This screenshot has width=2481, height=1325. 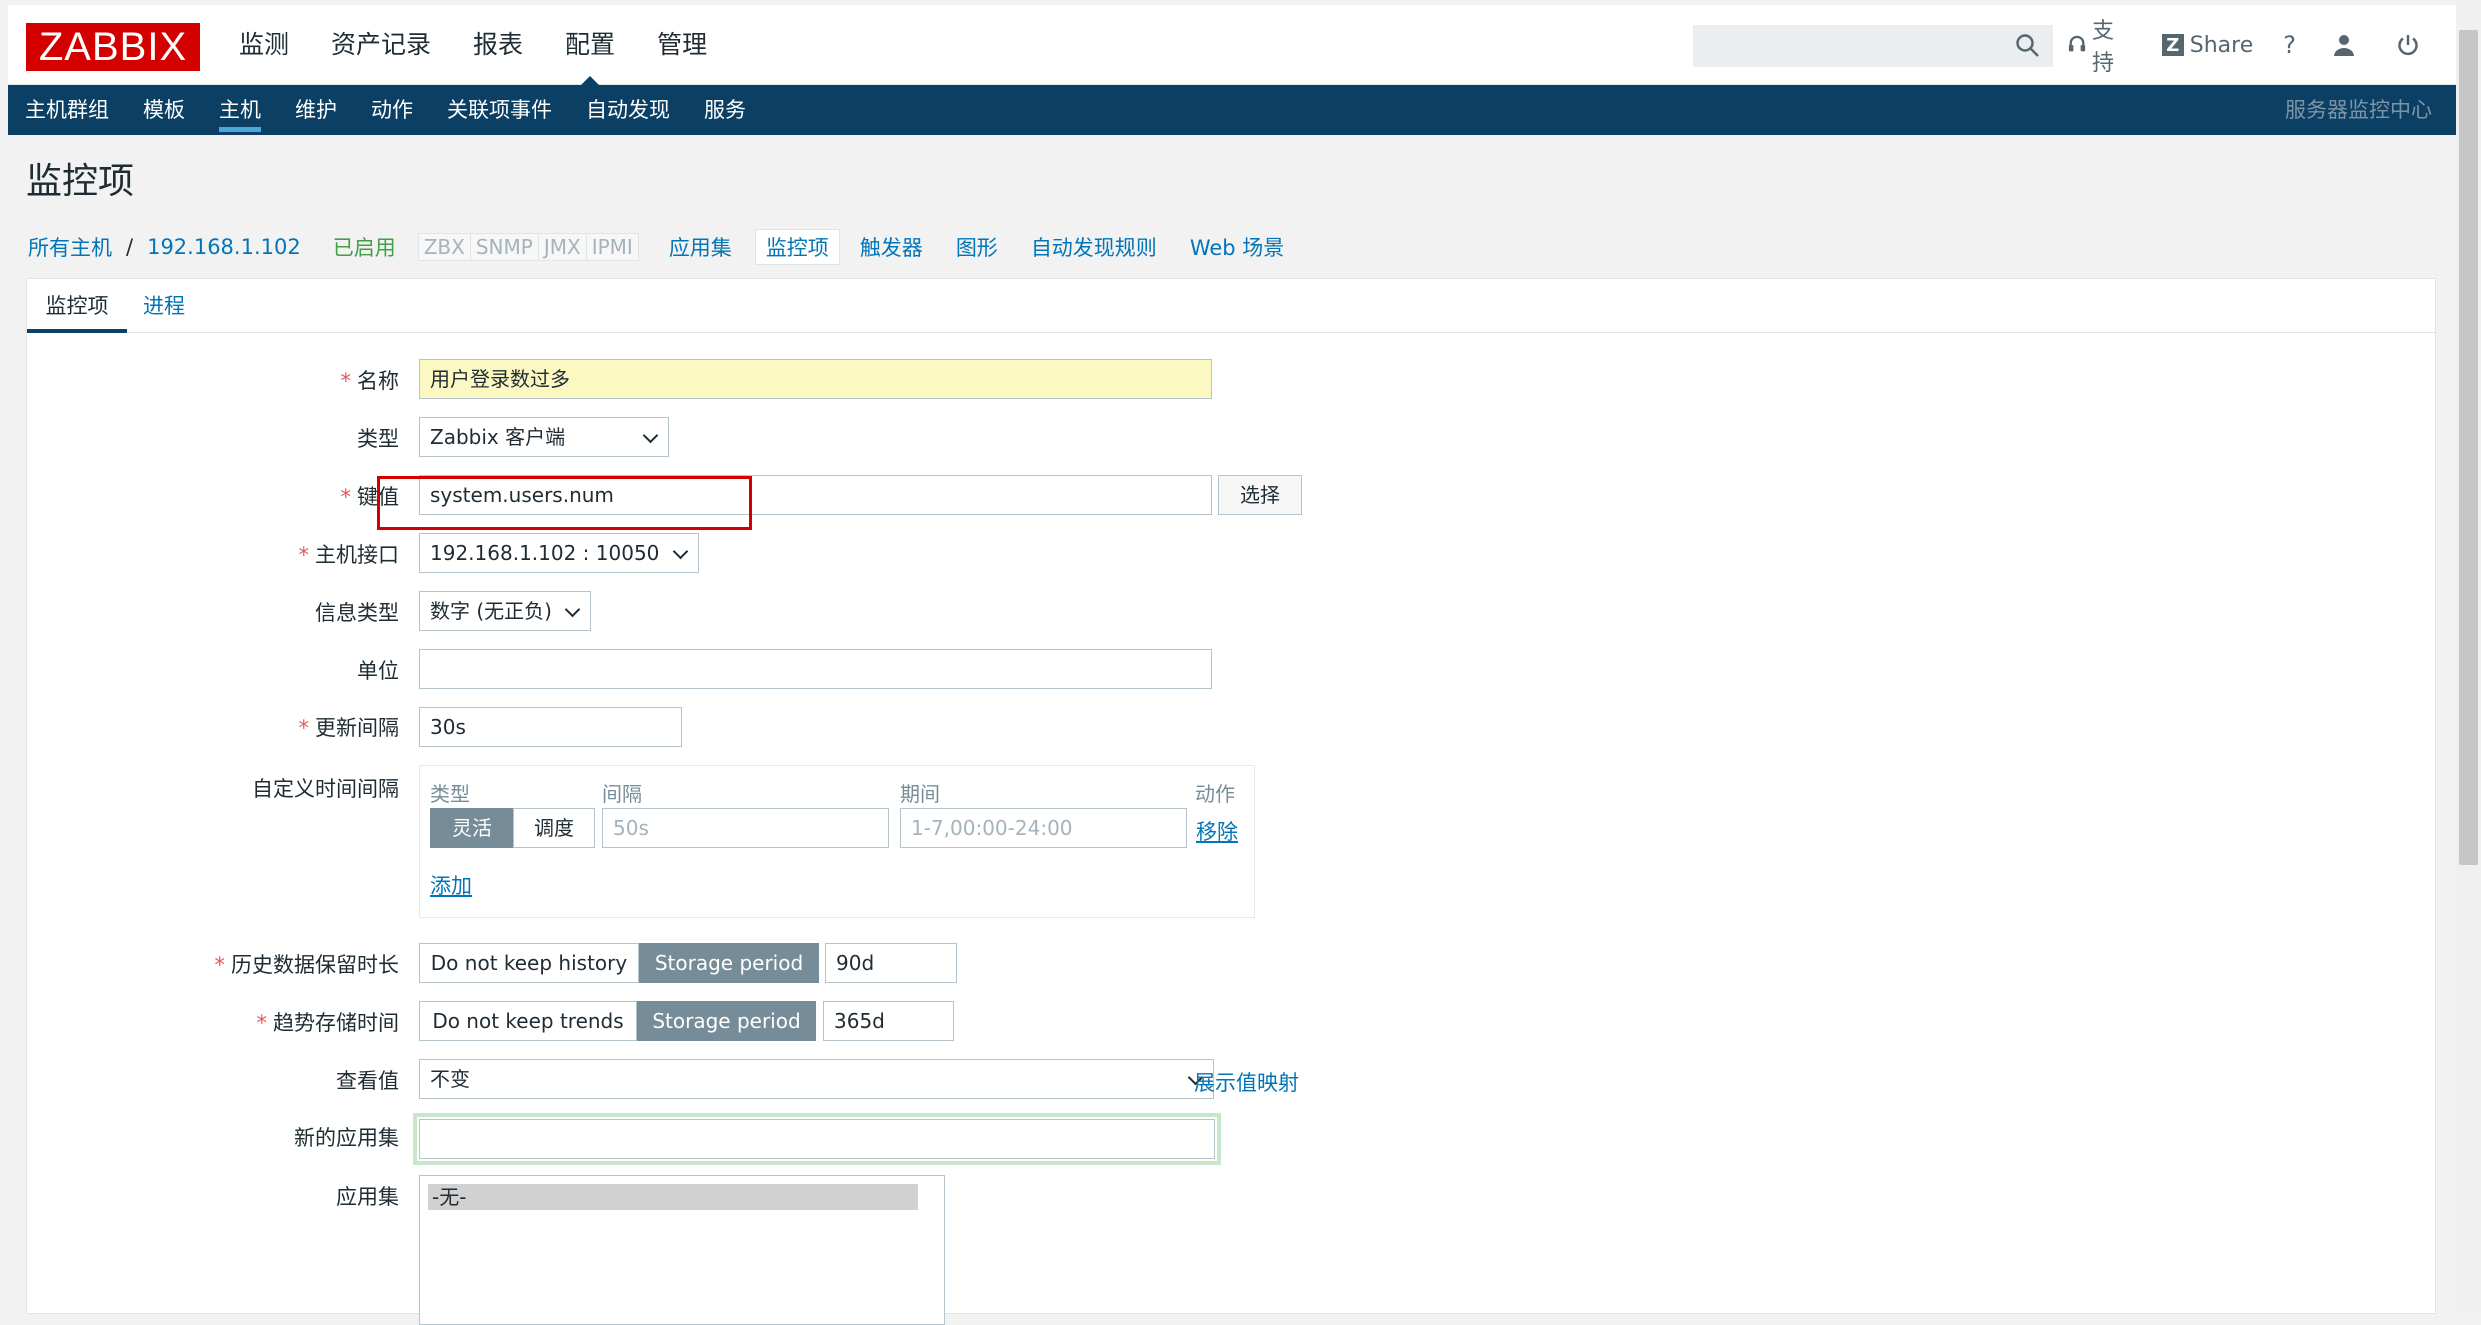 I want to click on trends-input: 365d, so click(x=888, y=1021).